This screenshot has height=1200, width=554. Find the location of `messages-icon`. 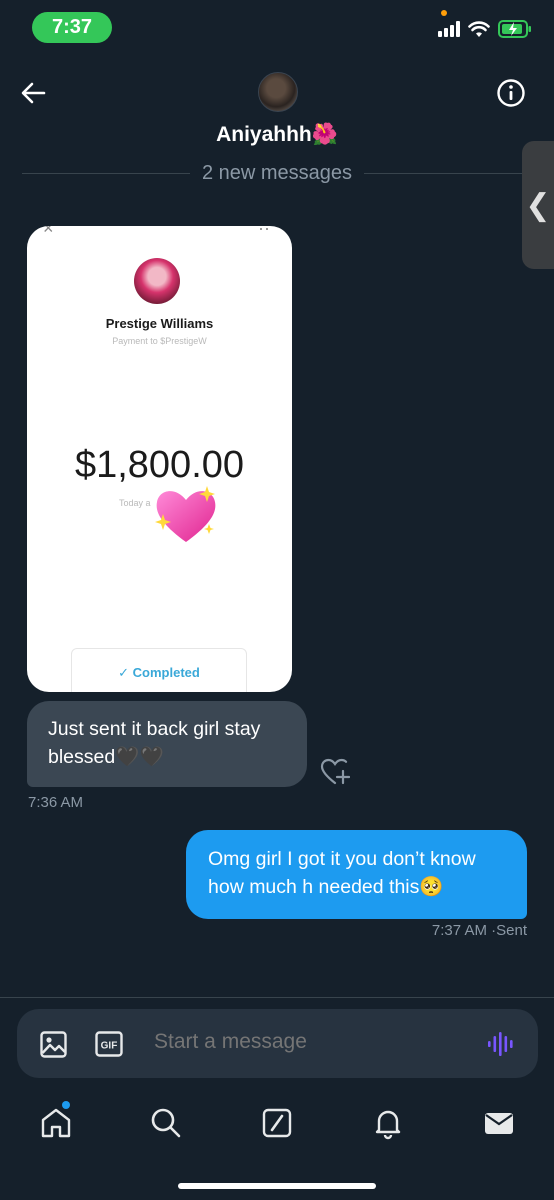

messages-icon is located at coordinates (499, 1123).